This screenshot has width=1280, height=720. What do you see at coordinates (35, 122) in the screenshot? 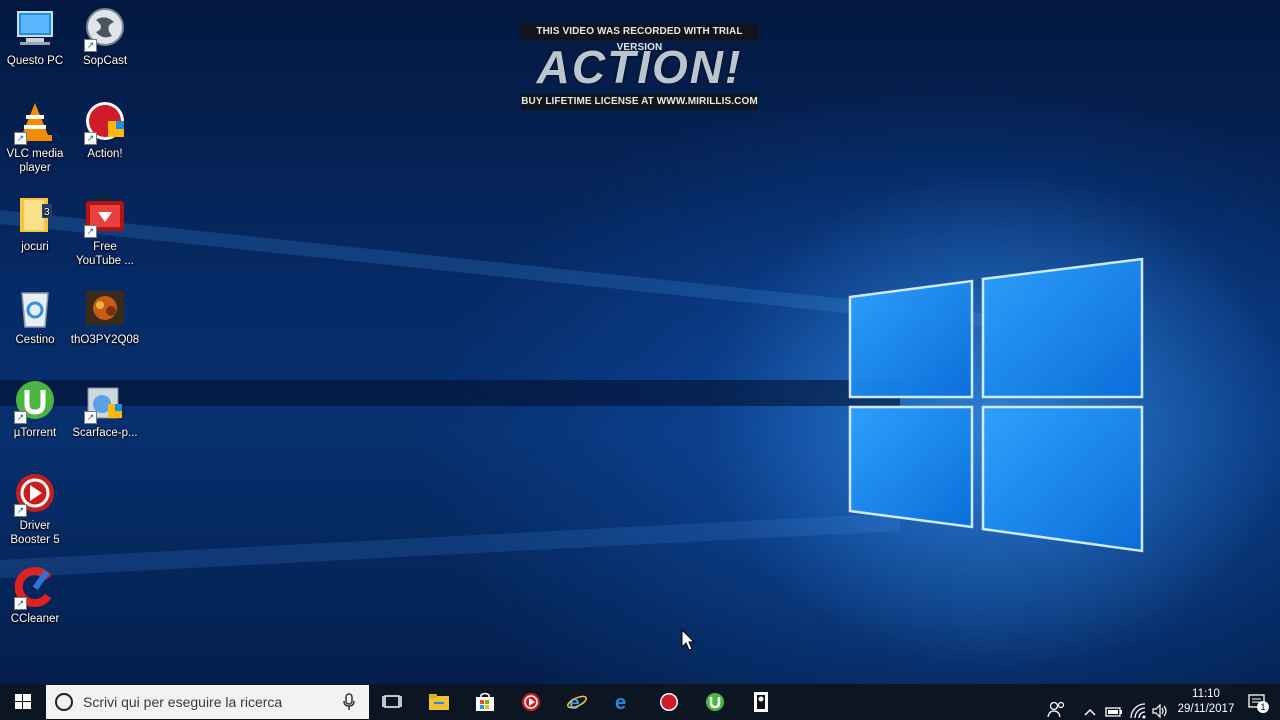
I see `vlc-cone-icon: ↗` at bounding box center [35, 122].